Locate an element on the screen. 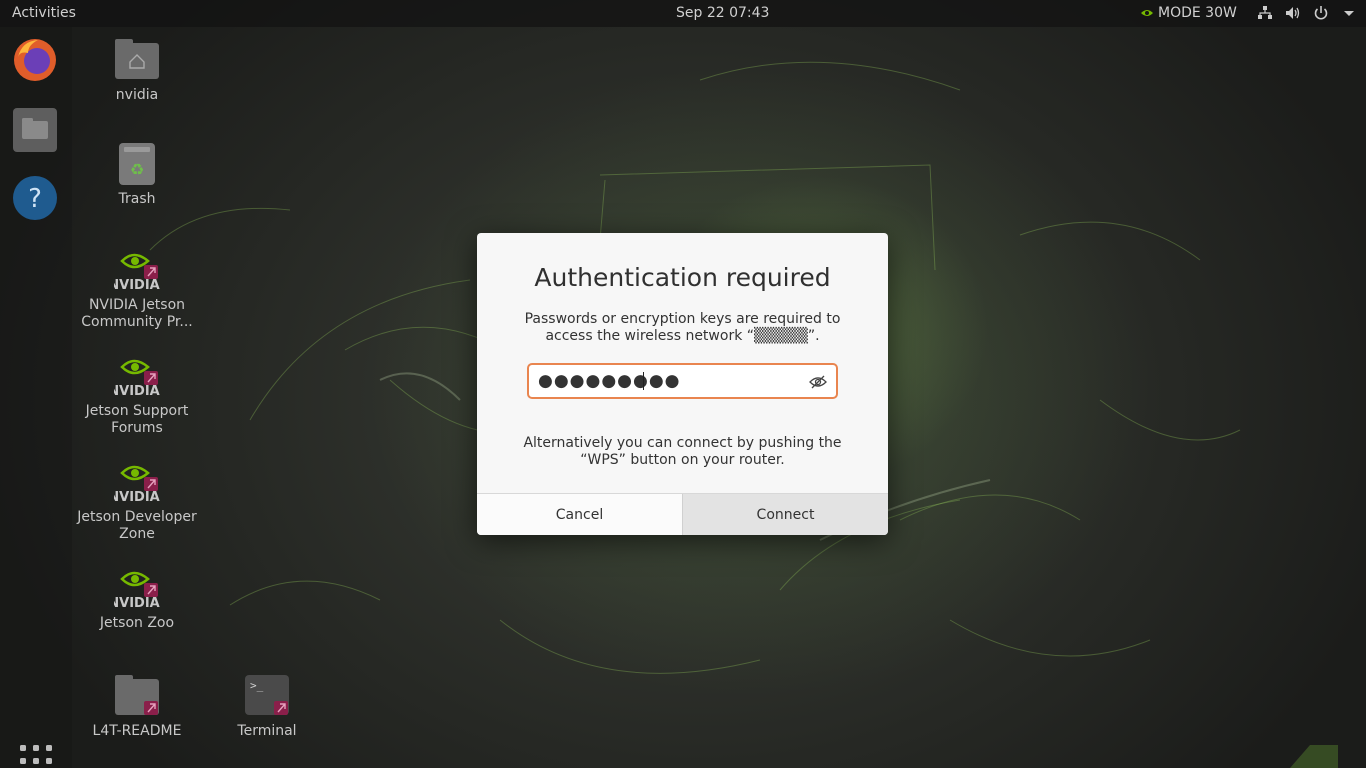 Image resolution: width=1366 pixels, height=768 pixels. trash-icon: ♻ is located at coordinates (137, 164).